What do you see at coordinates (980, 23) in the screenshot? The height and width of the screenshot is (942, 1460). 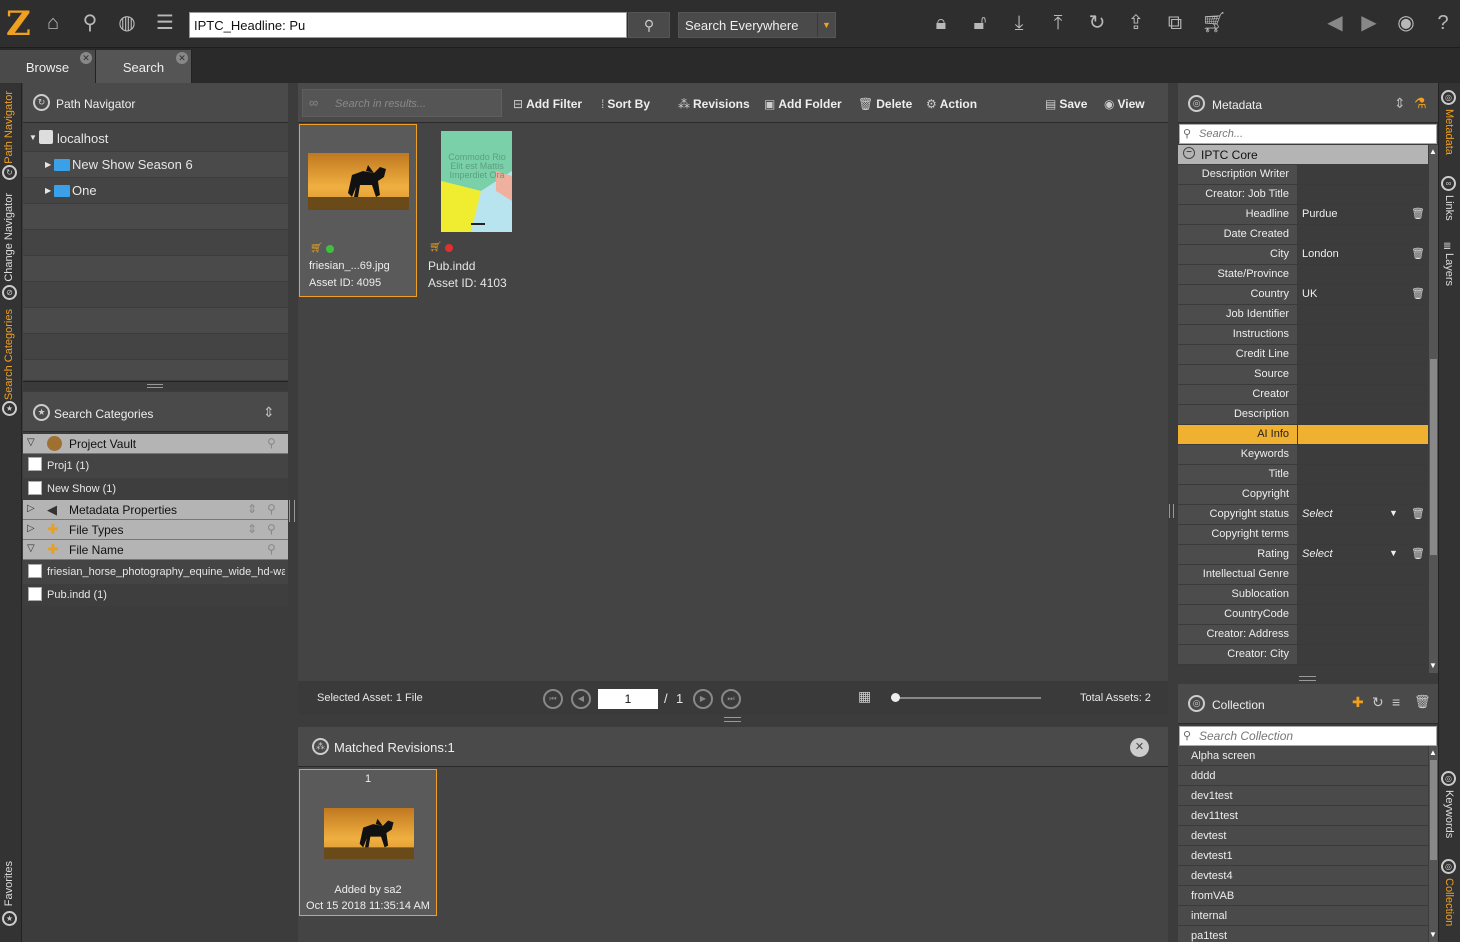 I see `unlock-icon: 🔓︎` at bounding box center [980, 23].